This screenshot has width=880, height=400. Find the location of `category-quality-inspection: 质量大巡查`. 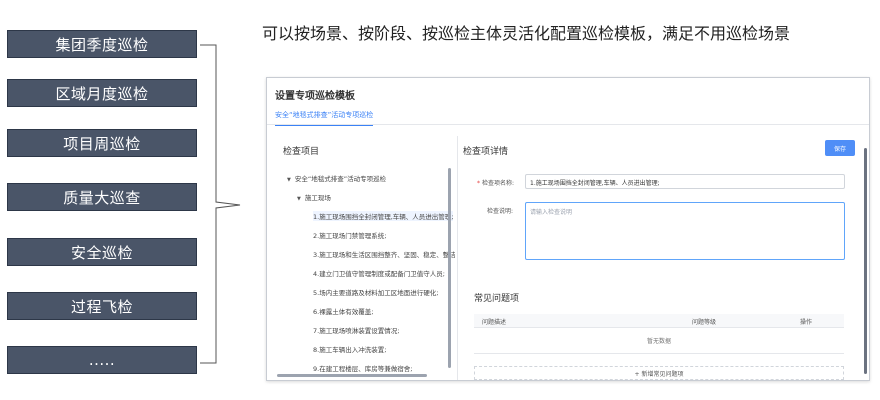

category-quality-inspection: 质量大巡查 is located at coordinates (102, 197).